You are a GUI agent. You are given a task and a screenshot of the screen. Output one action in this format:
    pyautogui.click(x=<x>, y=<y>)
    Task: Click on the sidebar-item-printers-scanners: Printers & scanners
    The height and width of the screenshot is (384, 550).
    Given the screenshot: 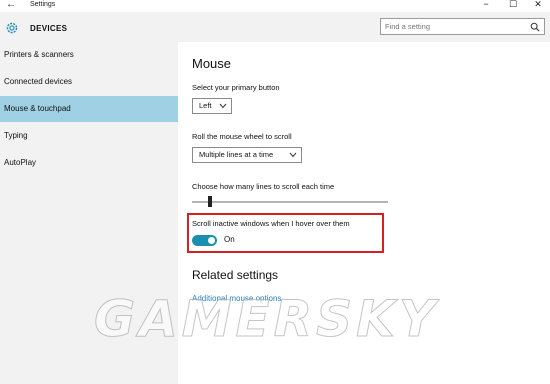 What is the action you would take?
    pyautogui.click(x=89, y=55)
    